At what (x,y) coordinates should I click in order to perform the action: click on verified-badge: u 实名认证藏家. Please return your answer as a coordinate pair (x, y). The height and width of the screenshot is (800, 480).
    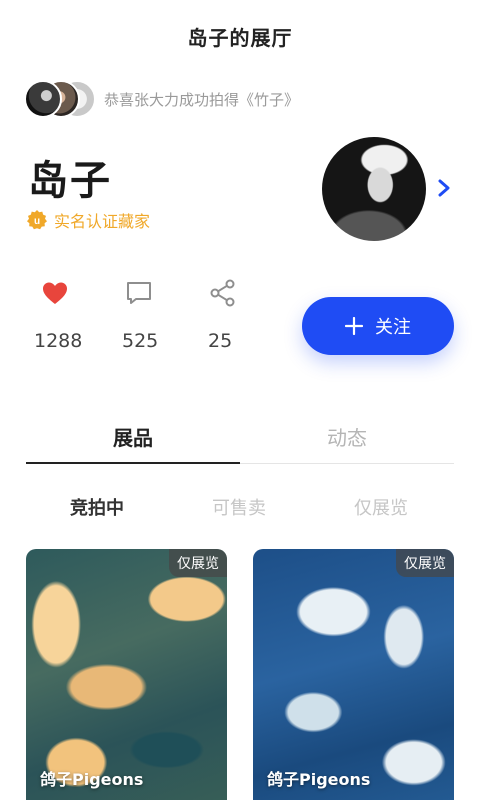
    Looking at the image, I should click on (88, 220).